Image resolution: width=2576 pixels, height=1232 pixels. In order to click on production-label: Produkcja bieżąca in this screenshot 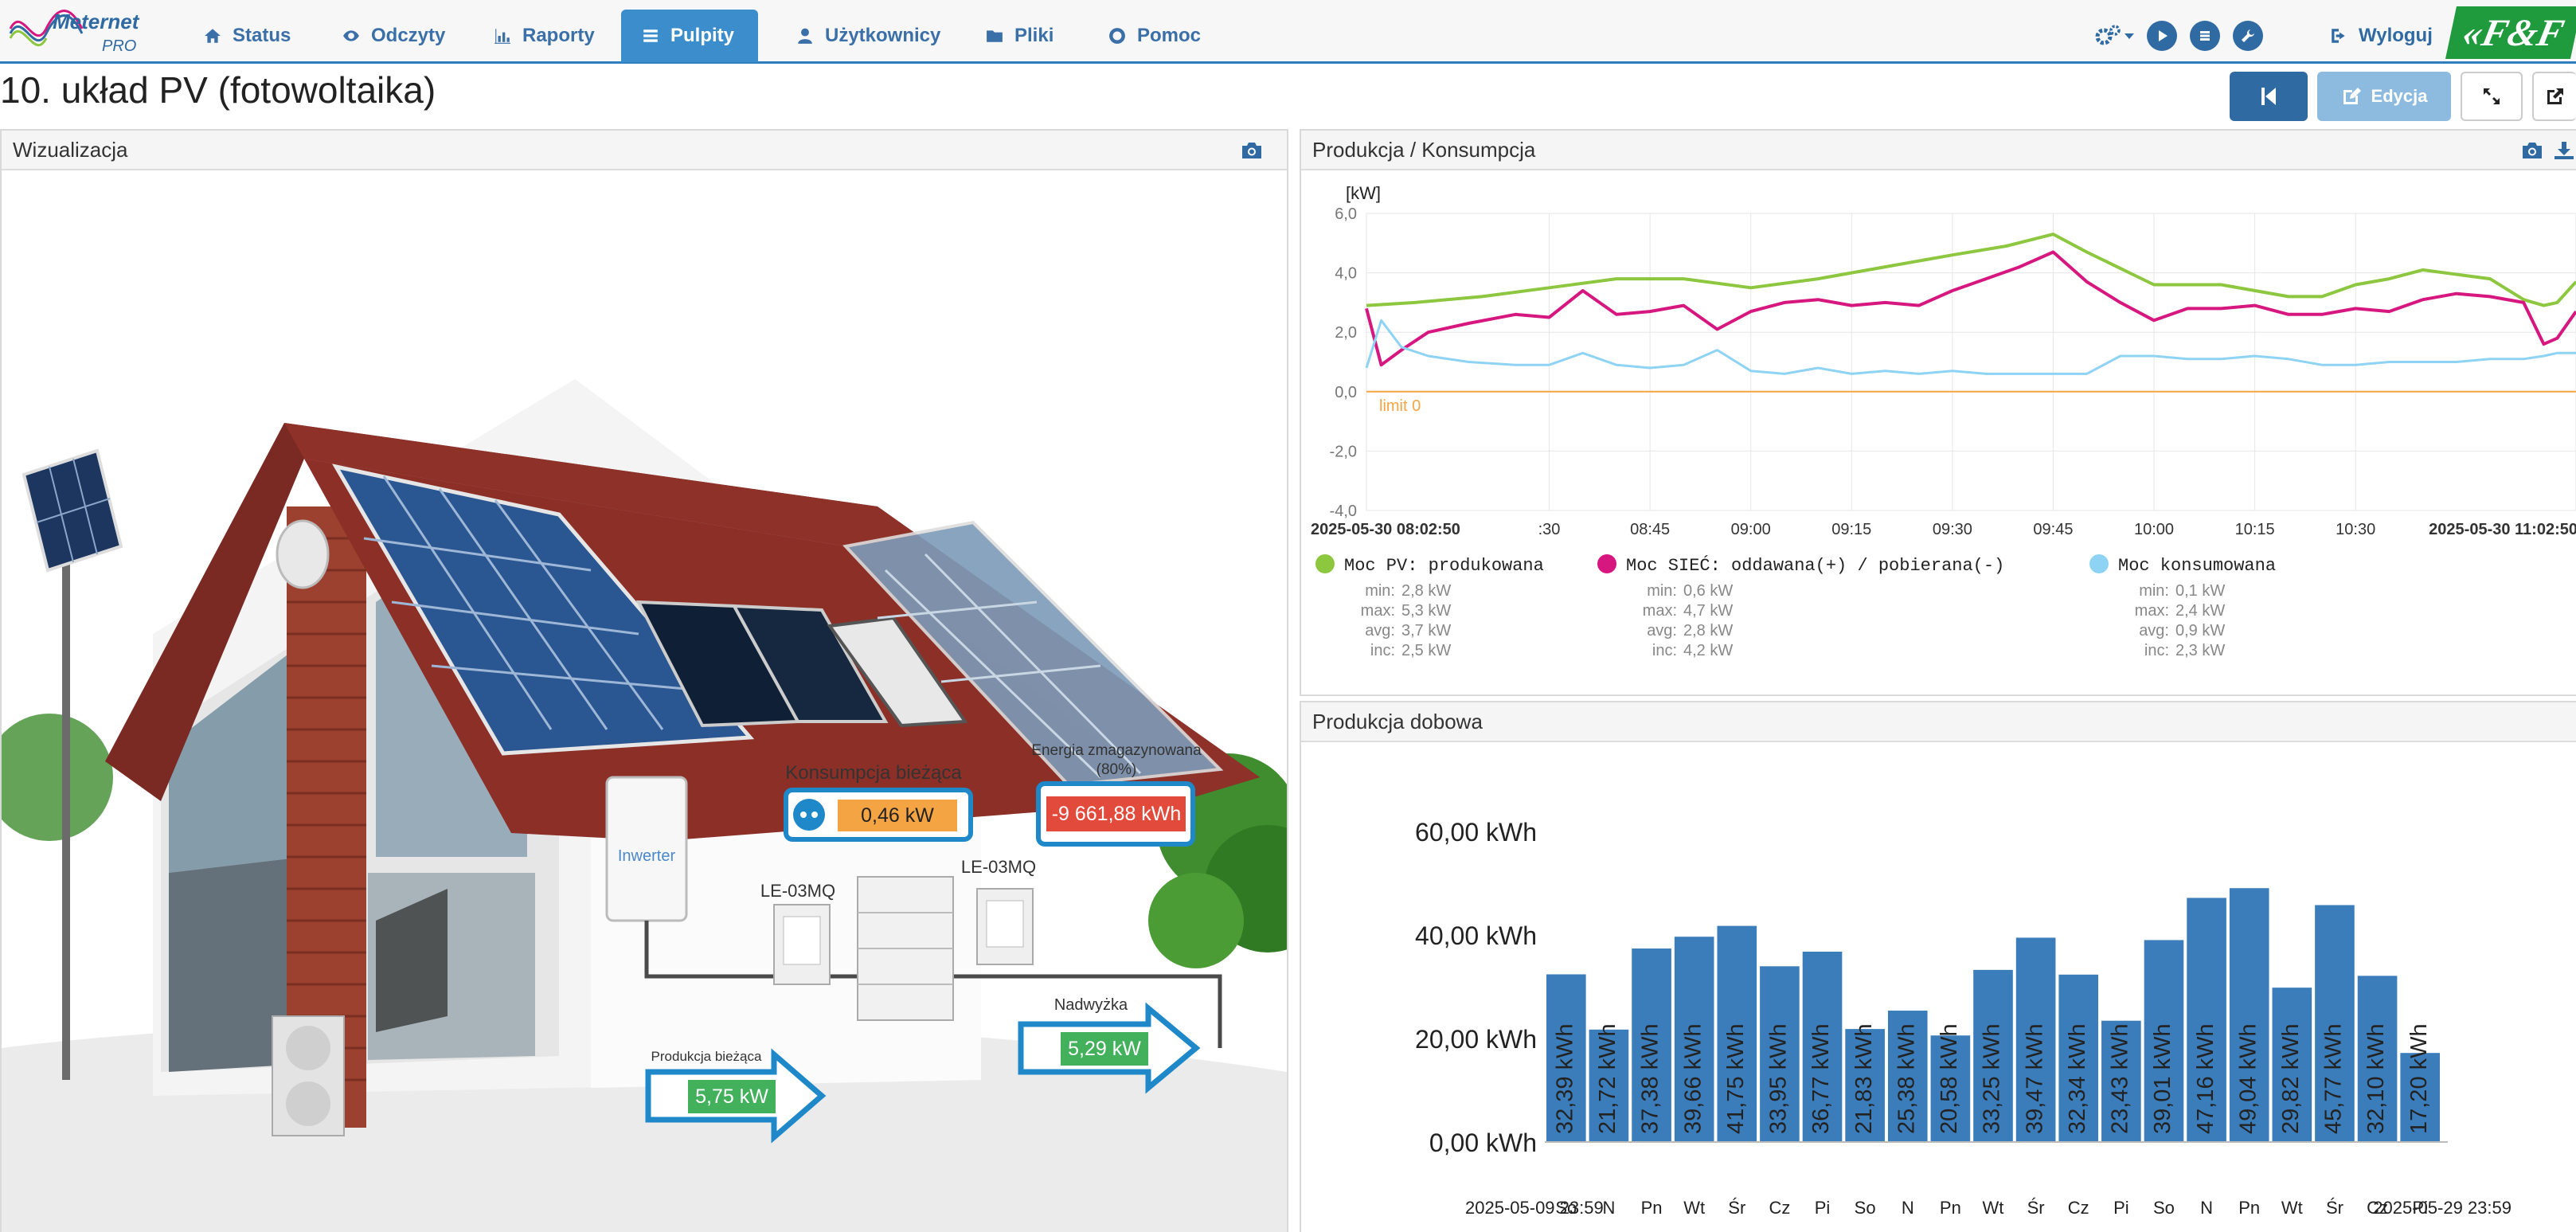, I will do `click(707, 1056)`.